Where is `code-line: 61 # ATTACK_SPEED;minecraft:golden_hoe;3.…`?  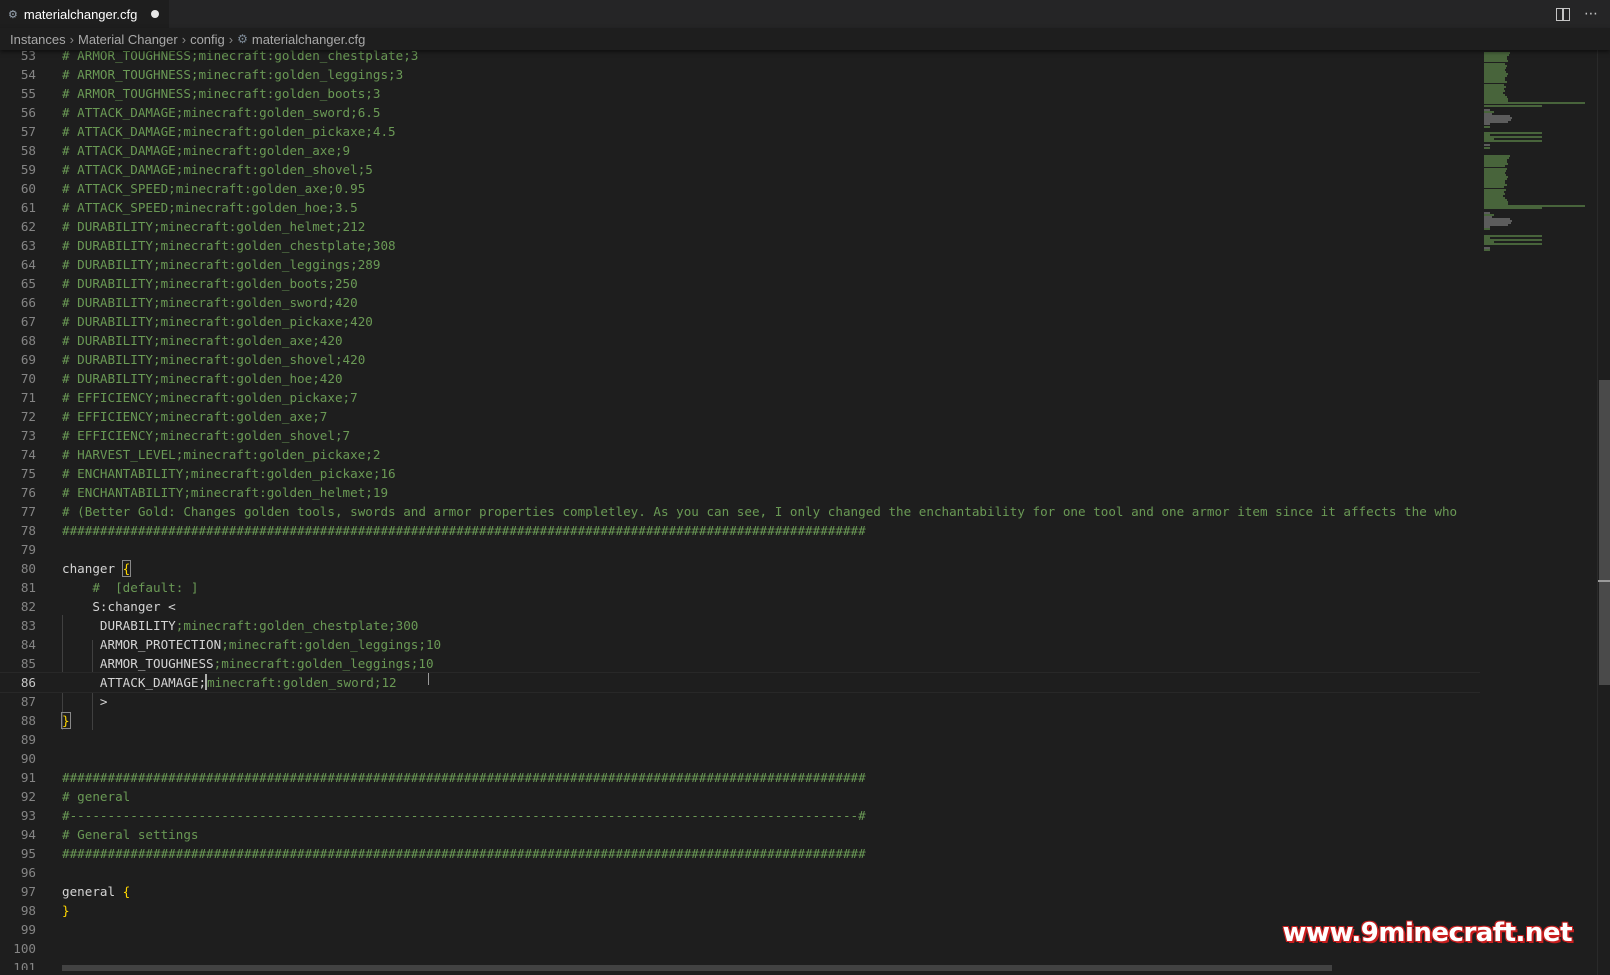 code-line: 61 # ATTACK_SPEED;minecraft:golden_hoe;3.… is located at coordinates (740, 207).